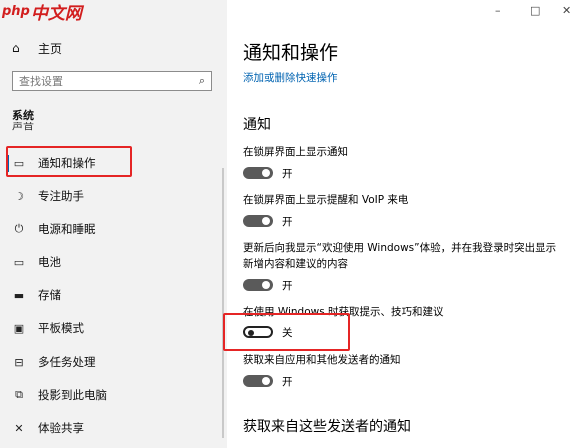 The width and height of the screenshot is (581, 448). What do you see at coordinates (258, 173) in the screenshot?
I see `toggle-lock-screen-notifications` at bounding box center [258, 173].